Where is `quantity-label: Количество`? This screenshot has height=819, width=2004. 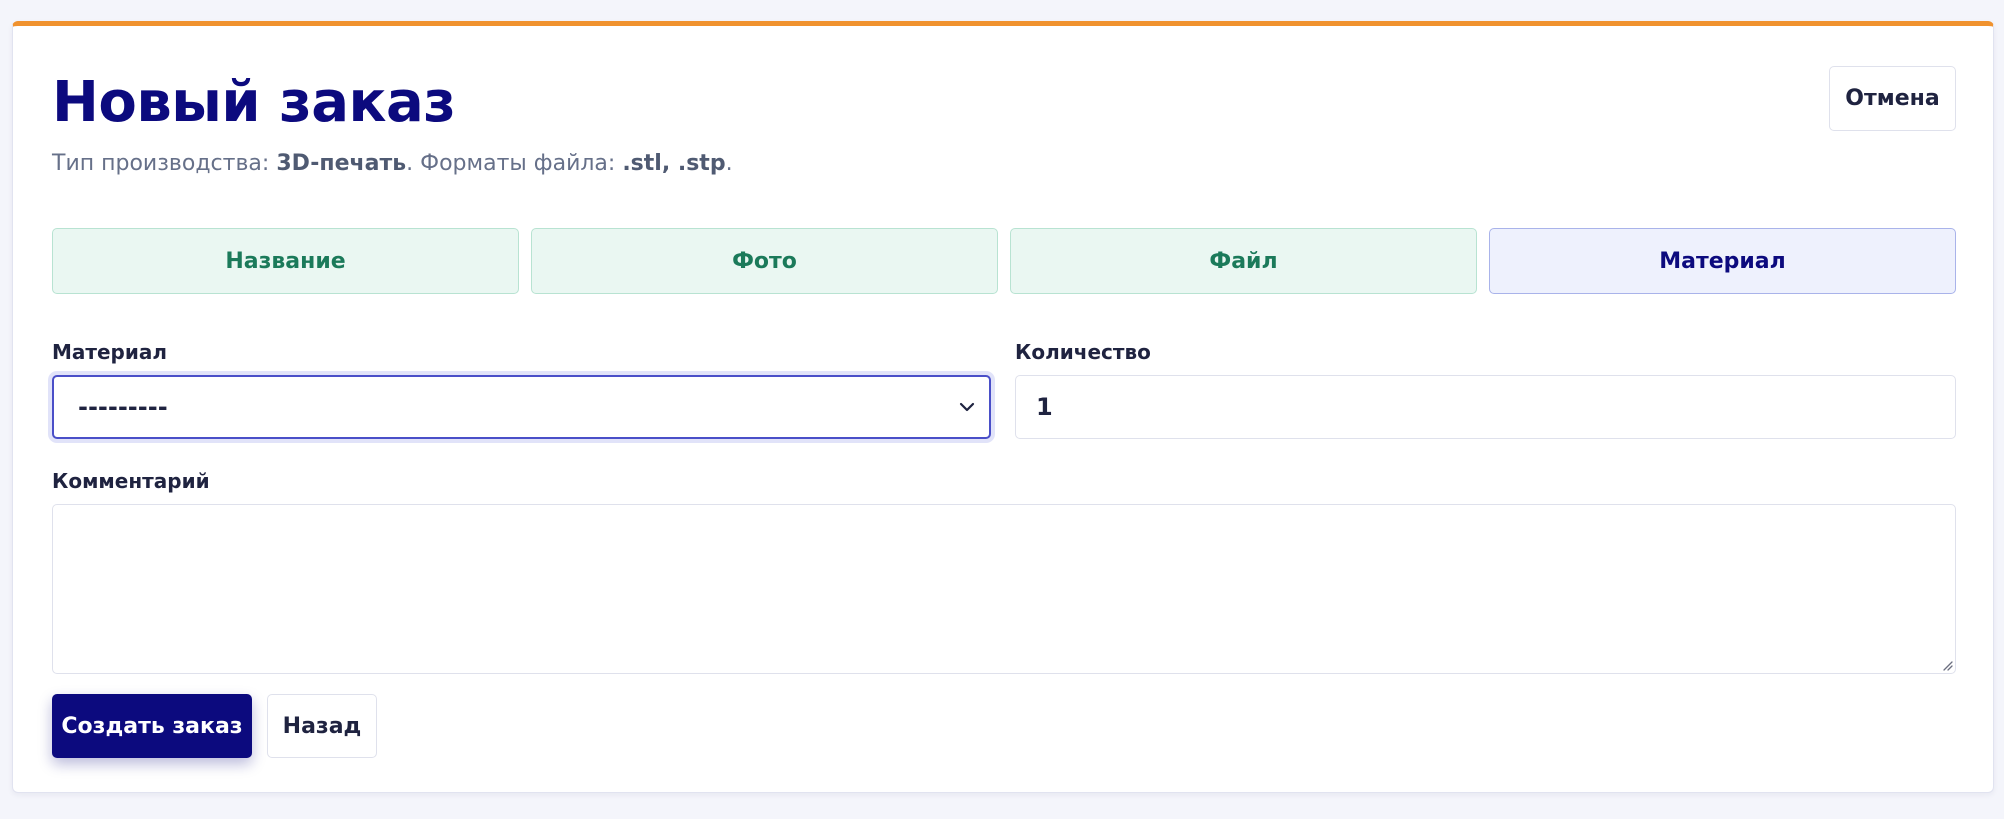
quantity-label: Количество is located at coordinates (1083, 352).